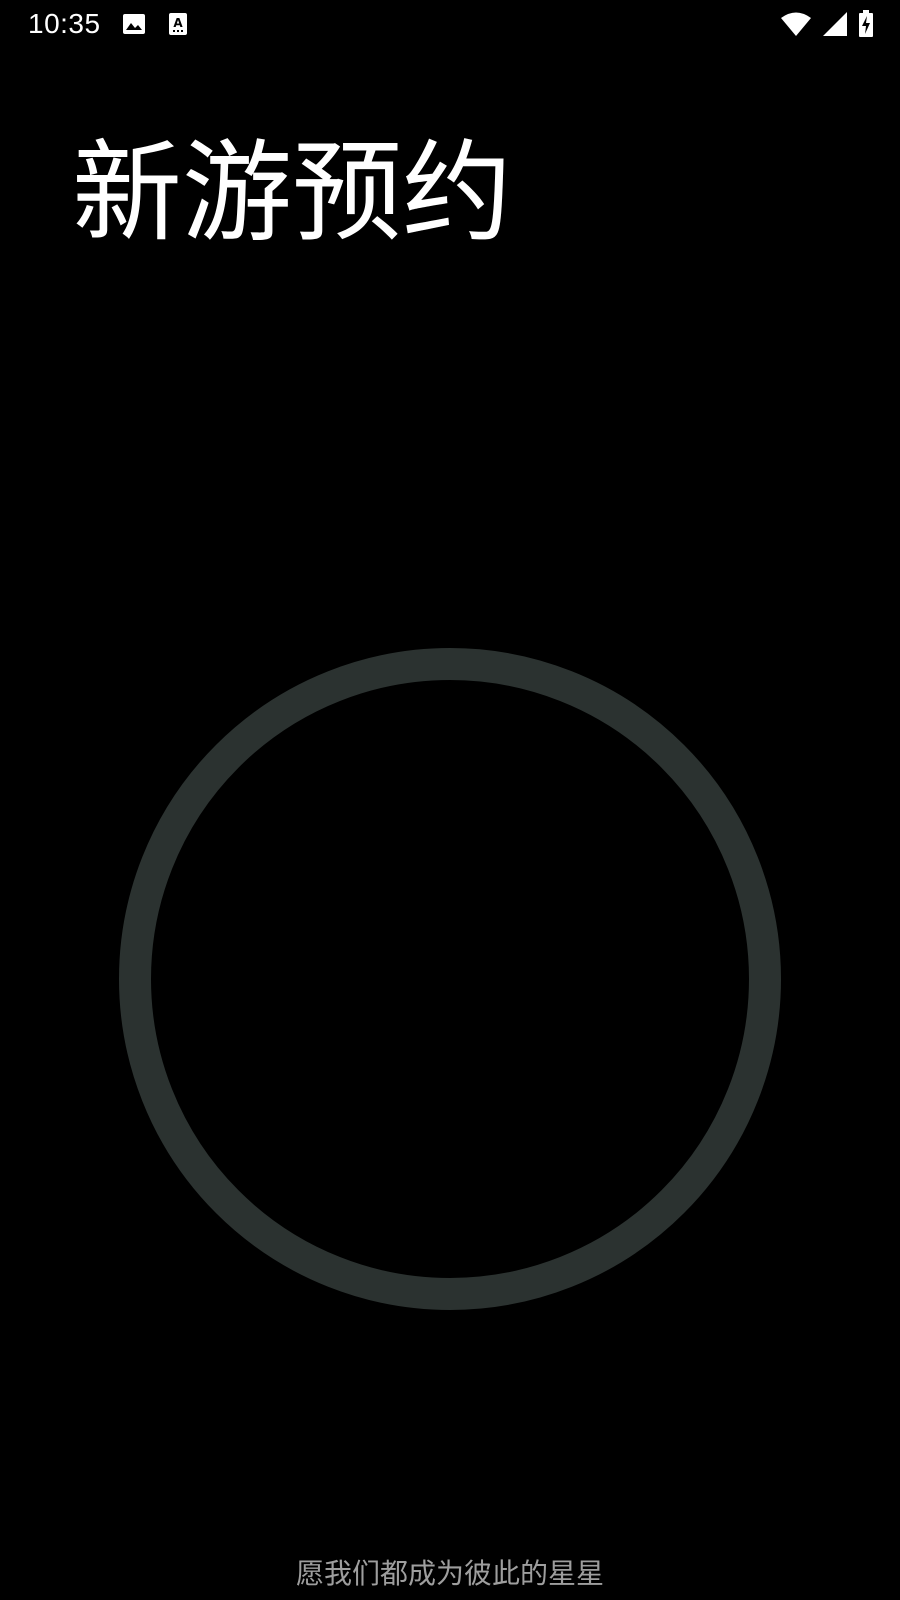 This screenshot has height=1600, width=900. What do you see at coordinates (796, 24) in the screenshot?
I see `wifi-icon` at bounding box center [796, 24].